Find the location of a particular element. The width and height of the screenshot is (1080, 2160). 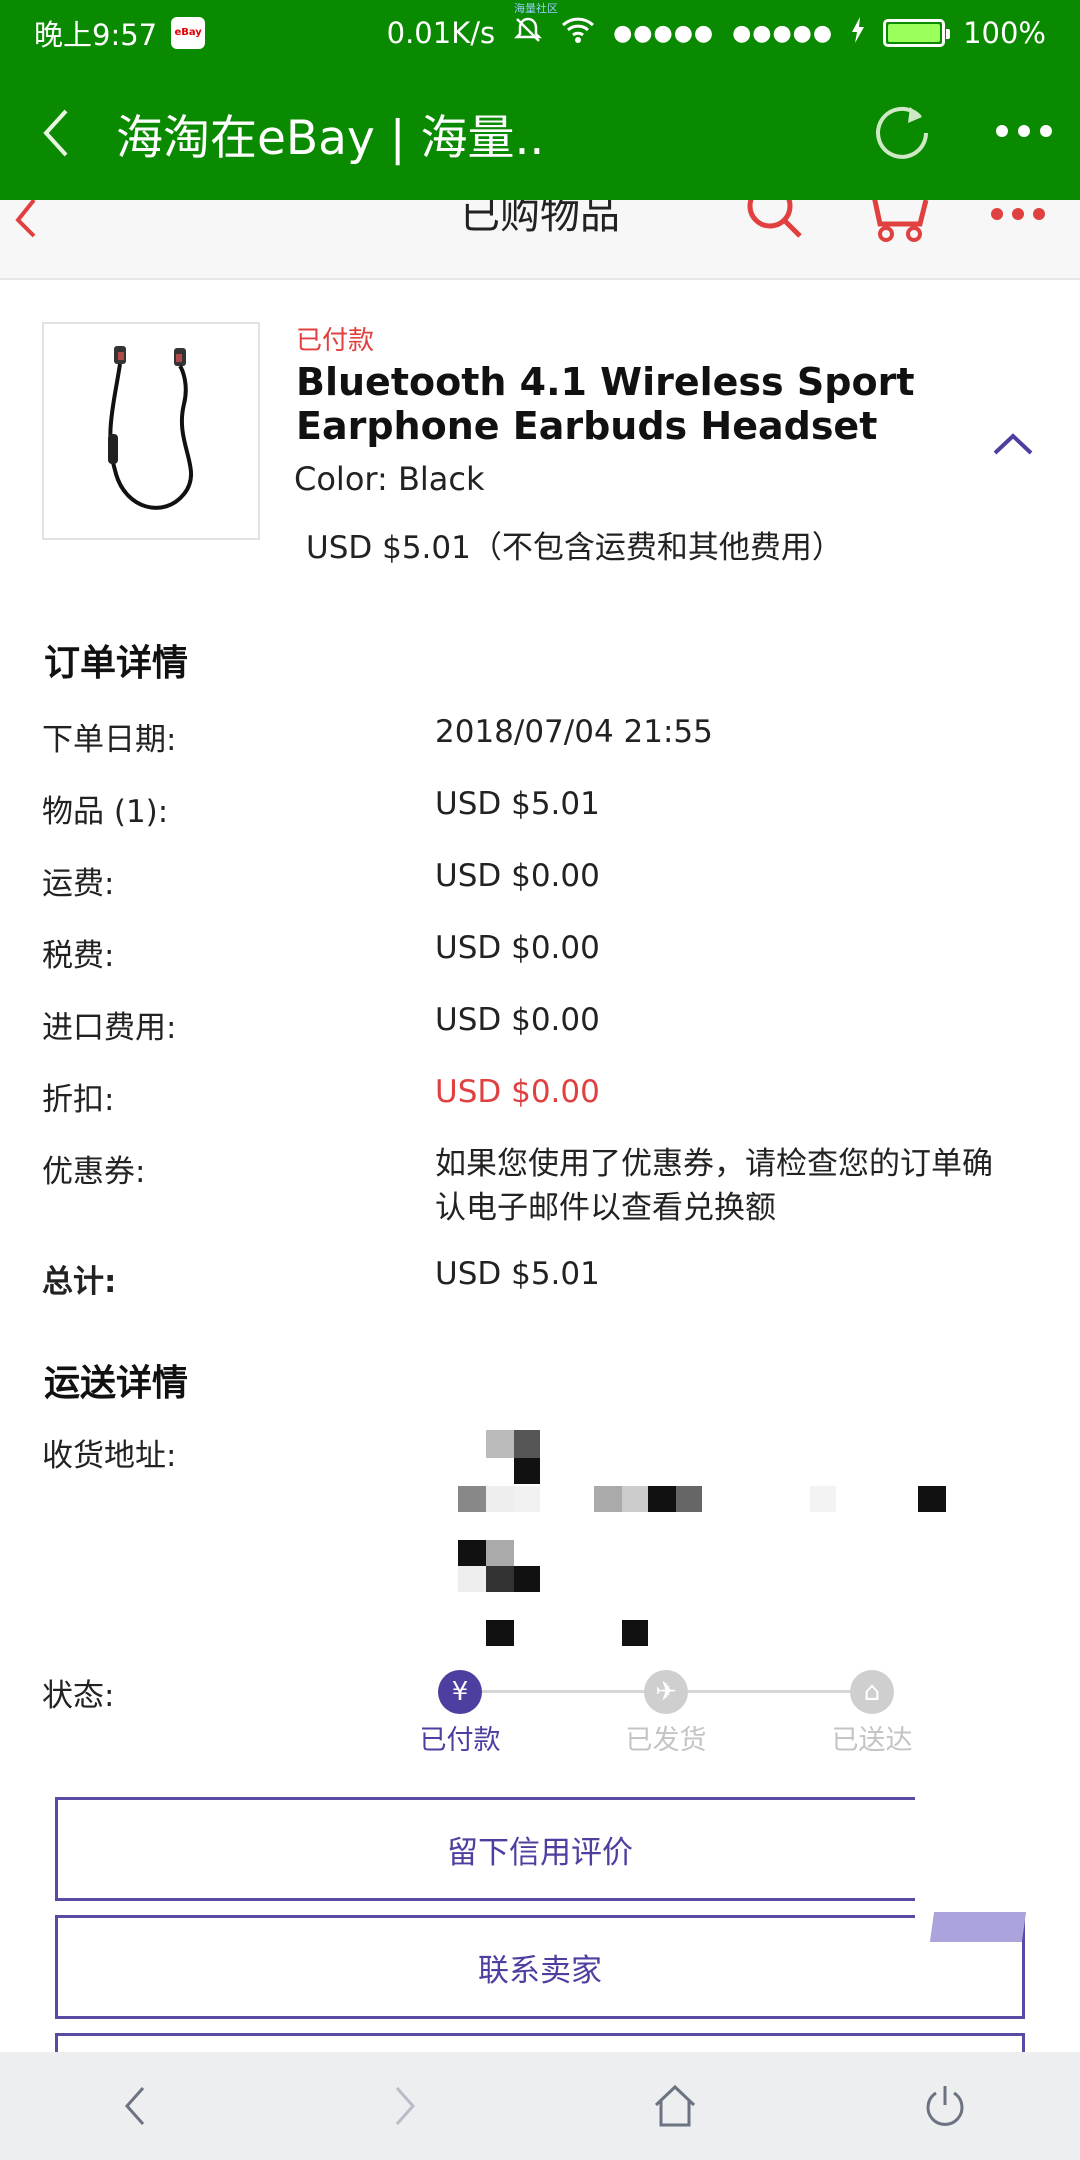

more-button is located at coordinates (1024, 133).